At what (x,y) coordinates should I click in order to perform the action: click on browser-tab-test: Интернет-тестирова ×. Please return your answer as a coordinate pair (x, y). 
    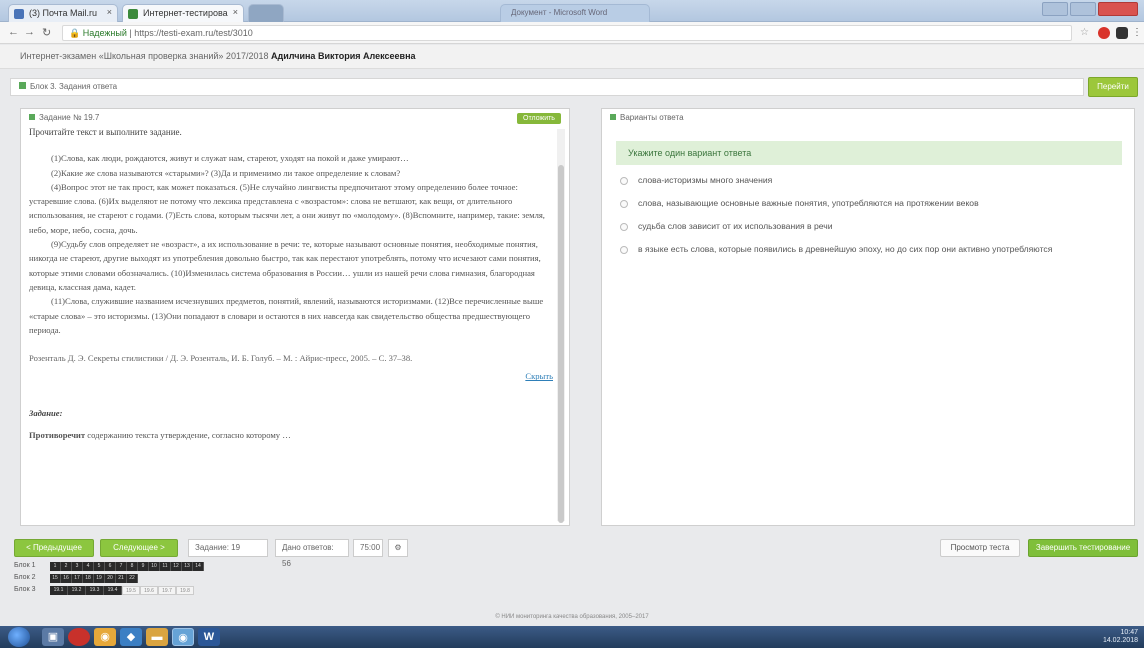
    Looking at the image, I should click on (183, 13).